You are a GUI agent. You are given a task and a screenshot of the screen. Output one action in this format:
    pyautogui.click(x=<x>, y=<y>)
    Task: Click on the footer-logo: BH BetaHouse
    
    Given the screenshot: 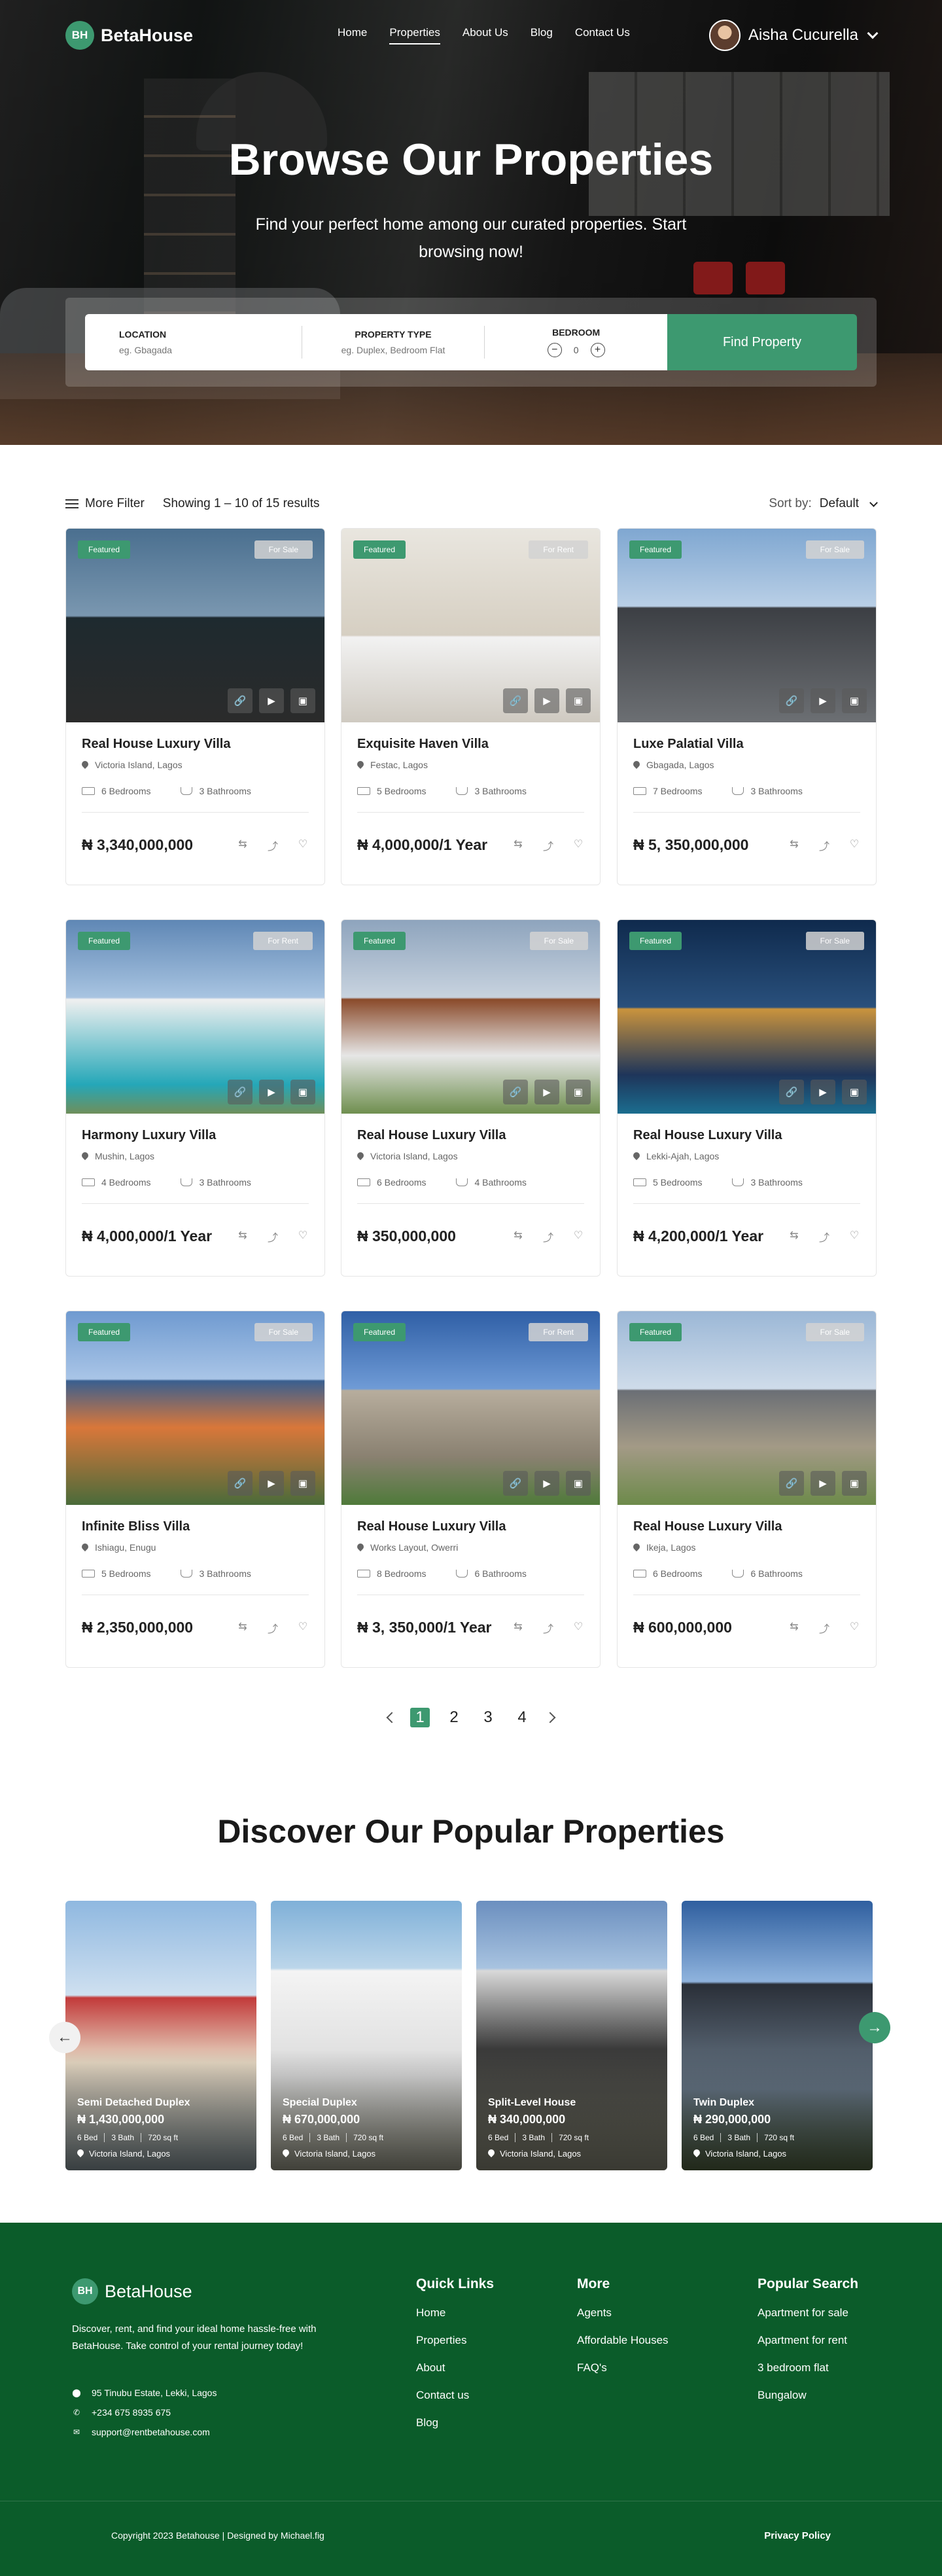 What is the action you would take?
    pyautogui.click(x=132, y=2291)
    